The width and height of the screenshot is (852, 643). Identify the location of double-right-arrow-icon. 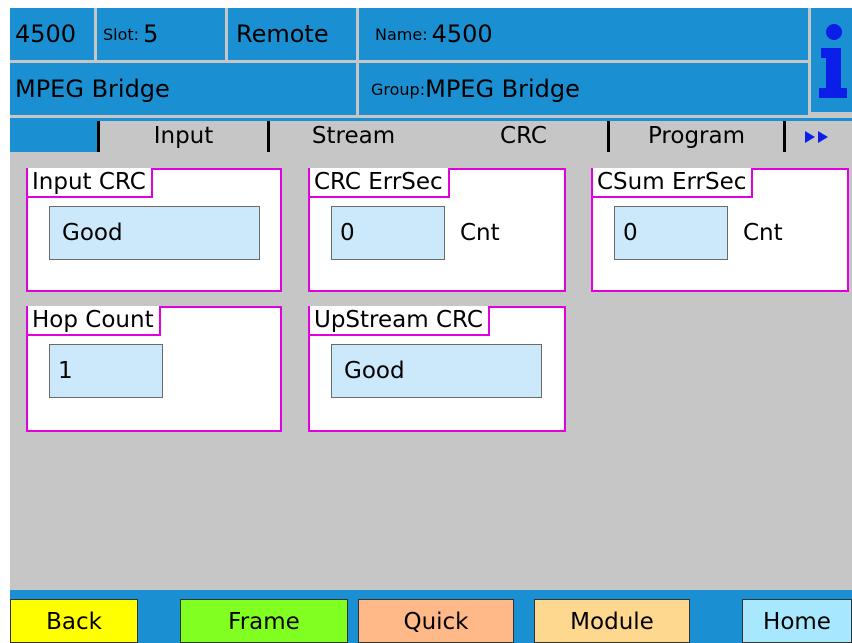
(816, 136).